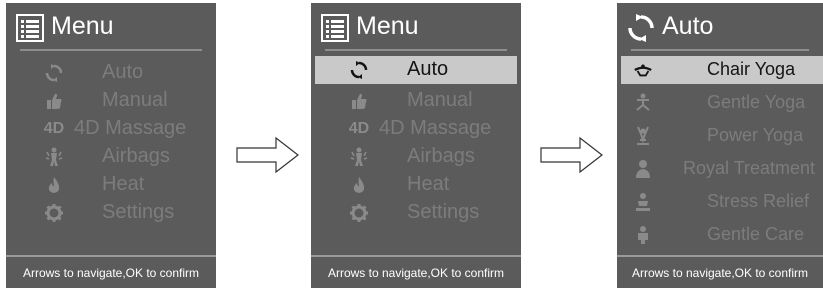 The height and width of the screenshot is (291, 823). What do you see at coordinates (749, 168) in the screenshot?
I see `auto-item-label: Royal Treatment` at bounding box center [749, 168].